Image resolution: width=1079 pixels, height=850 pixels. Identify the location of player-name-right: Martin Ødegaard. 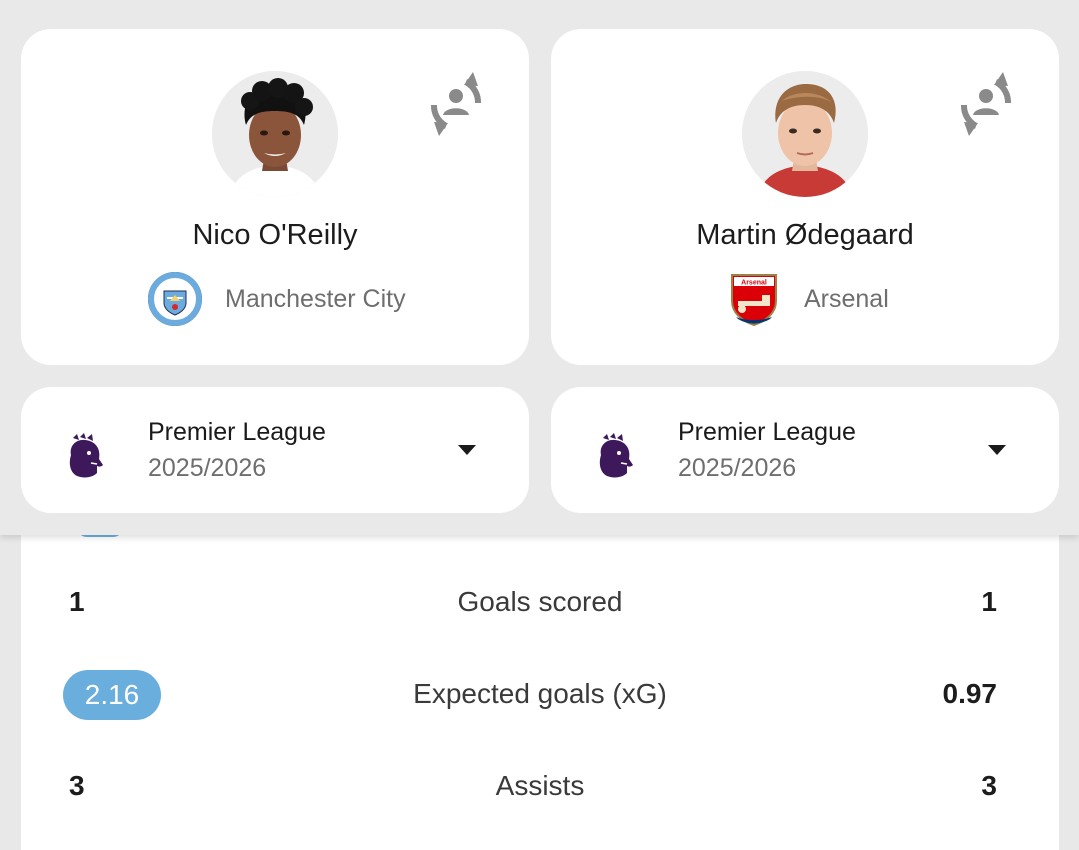
(805, 235).